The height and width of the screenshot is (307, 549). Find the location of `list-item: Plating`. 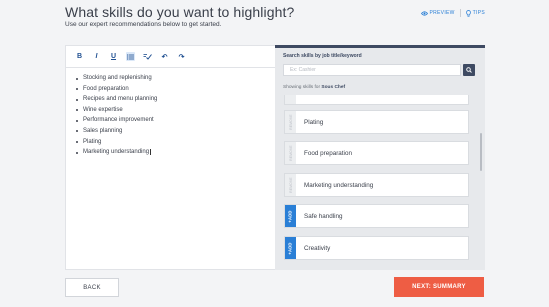

list-item: Plating is located at coordinates (175, 142).